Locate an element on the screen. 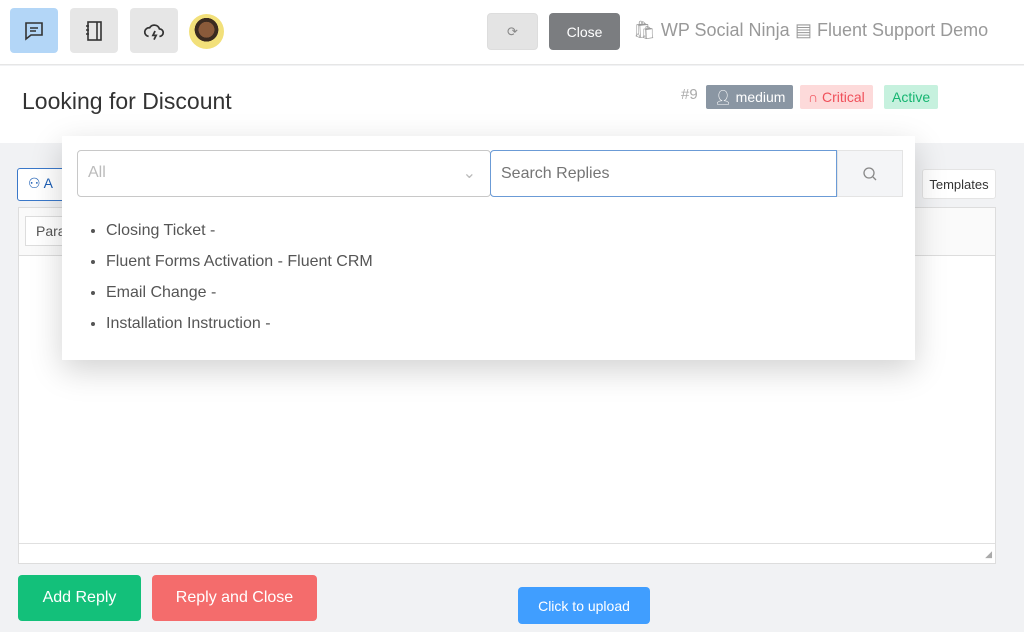  category-value: All is located at coordinates (97, 172).